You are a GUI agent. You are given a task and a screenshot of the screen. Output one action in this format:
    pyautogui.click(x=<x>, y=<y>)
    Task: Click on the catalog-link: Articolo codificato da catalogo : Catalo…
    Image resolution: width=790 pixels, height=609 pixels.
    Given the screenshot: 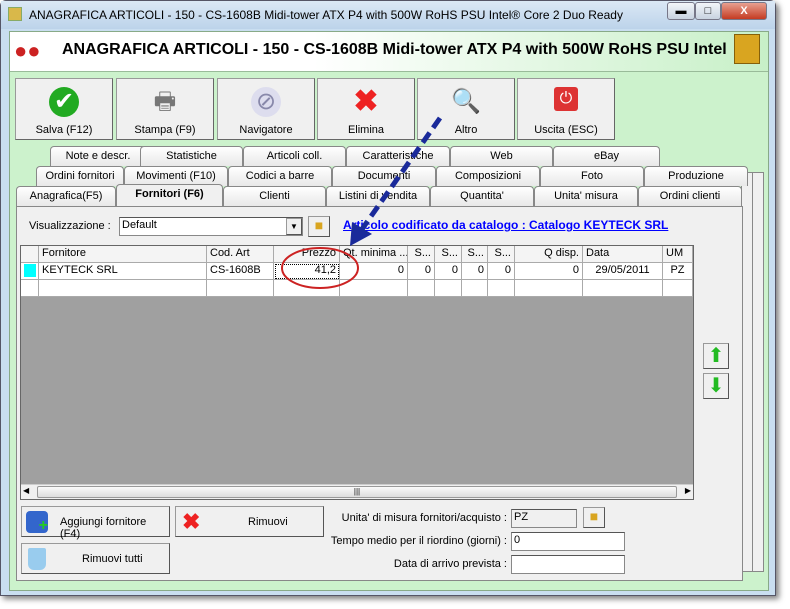 What is the action you would take?
    pyautogui.click(x=505, y=225)
    